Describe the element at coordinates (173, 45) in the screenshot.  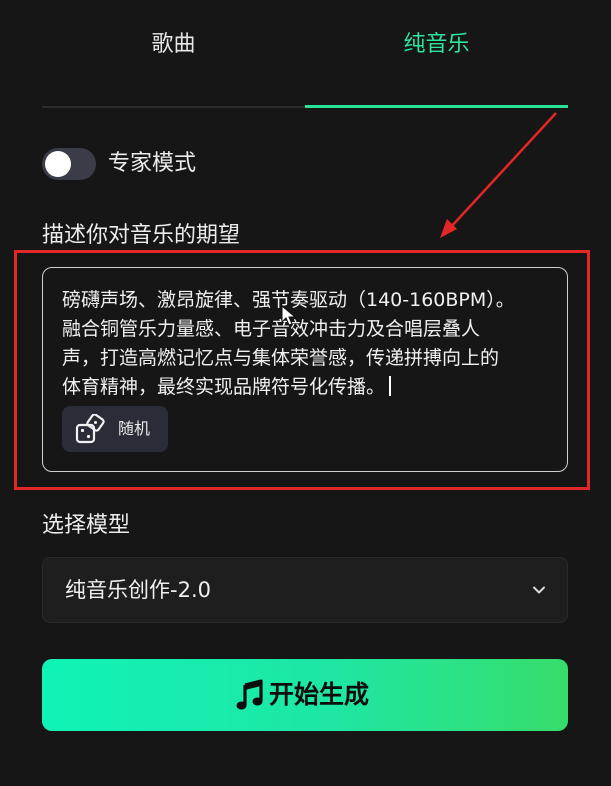
I see `tab-song: 歌曲` at that location.